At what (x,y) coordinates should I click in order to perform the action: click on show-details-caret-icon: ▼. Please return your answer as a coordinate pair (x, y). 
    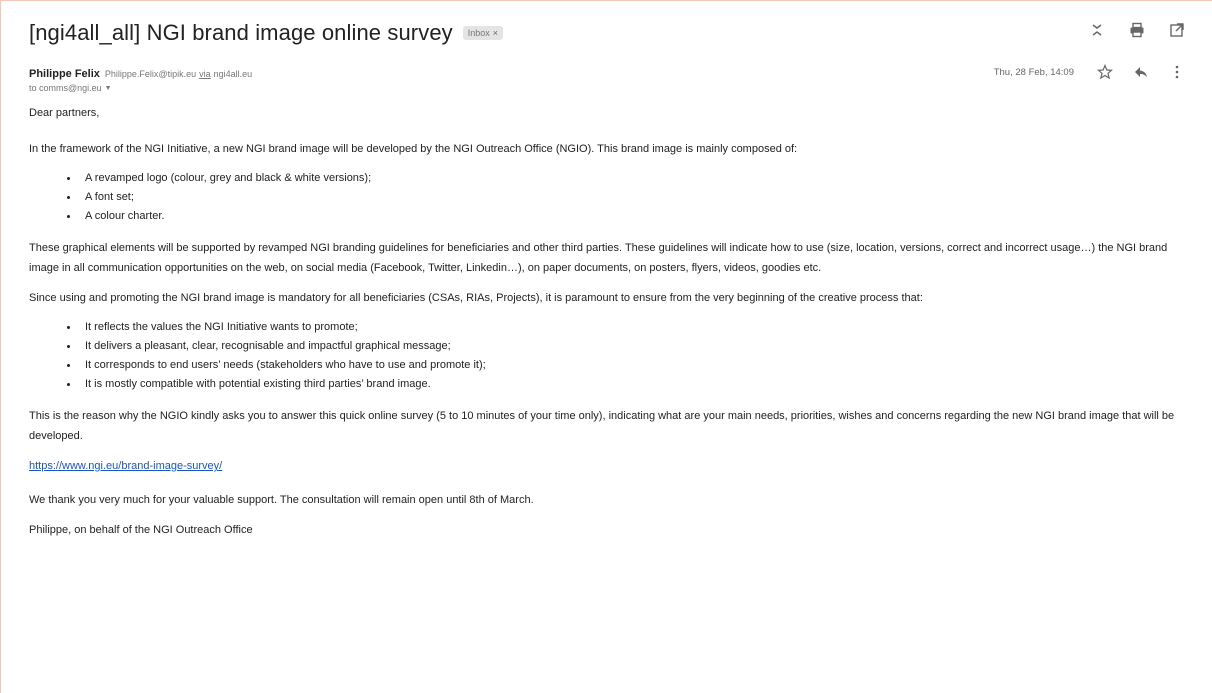
    Looking at the image, I should click on (108, 88).